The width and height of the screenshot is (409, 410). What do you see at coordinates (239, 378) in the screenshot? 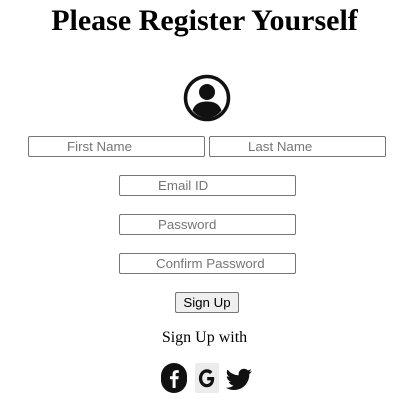
I see `twitter-icon` at bounding box center [239, 378].